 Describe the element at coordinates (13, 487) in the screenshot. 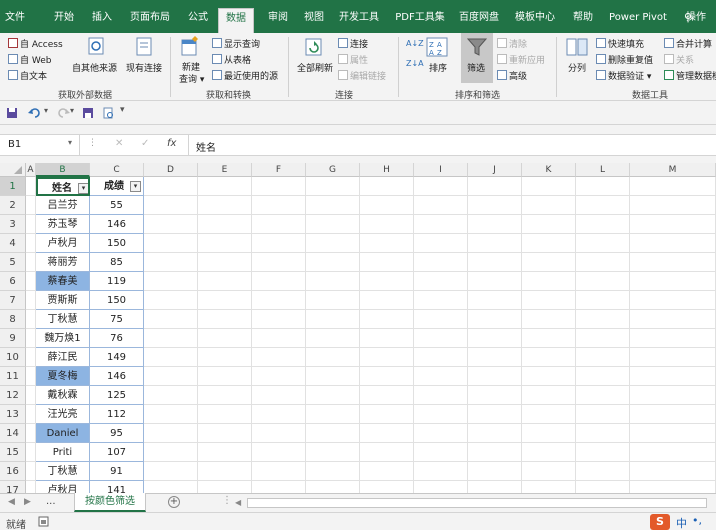

I see `row-header: 17` at that location.